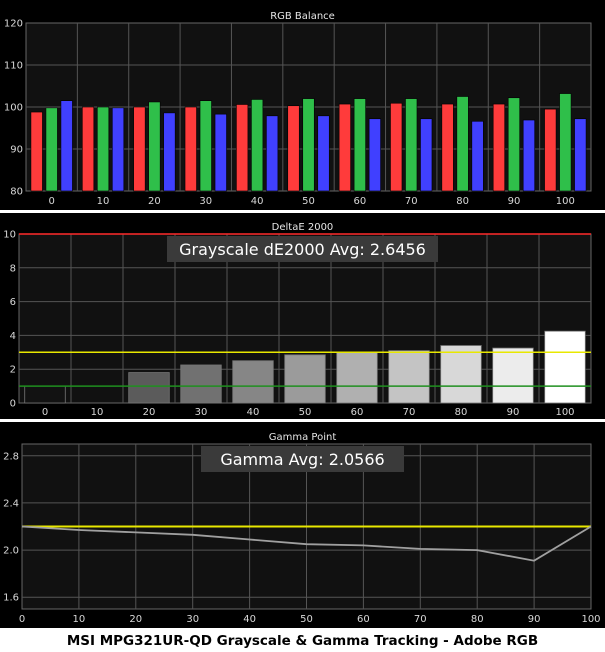  Describe the element at coordinates (16, 192) in the screenshot. I see `rgb-y-tick-label: 80` at that location.